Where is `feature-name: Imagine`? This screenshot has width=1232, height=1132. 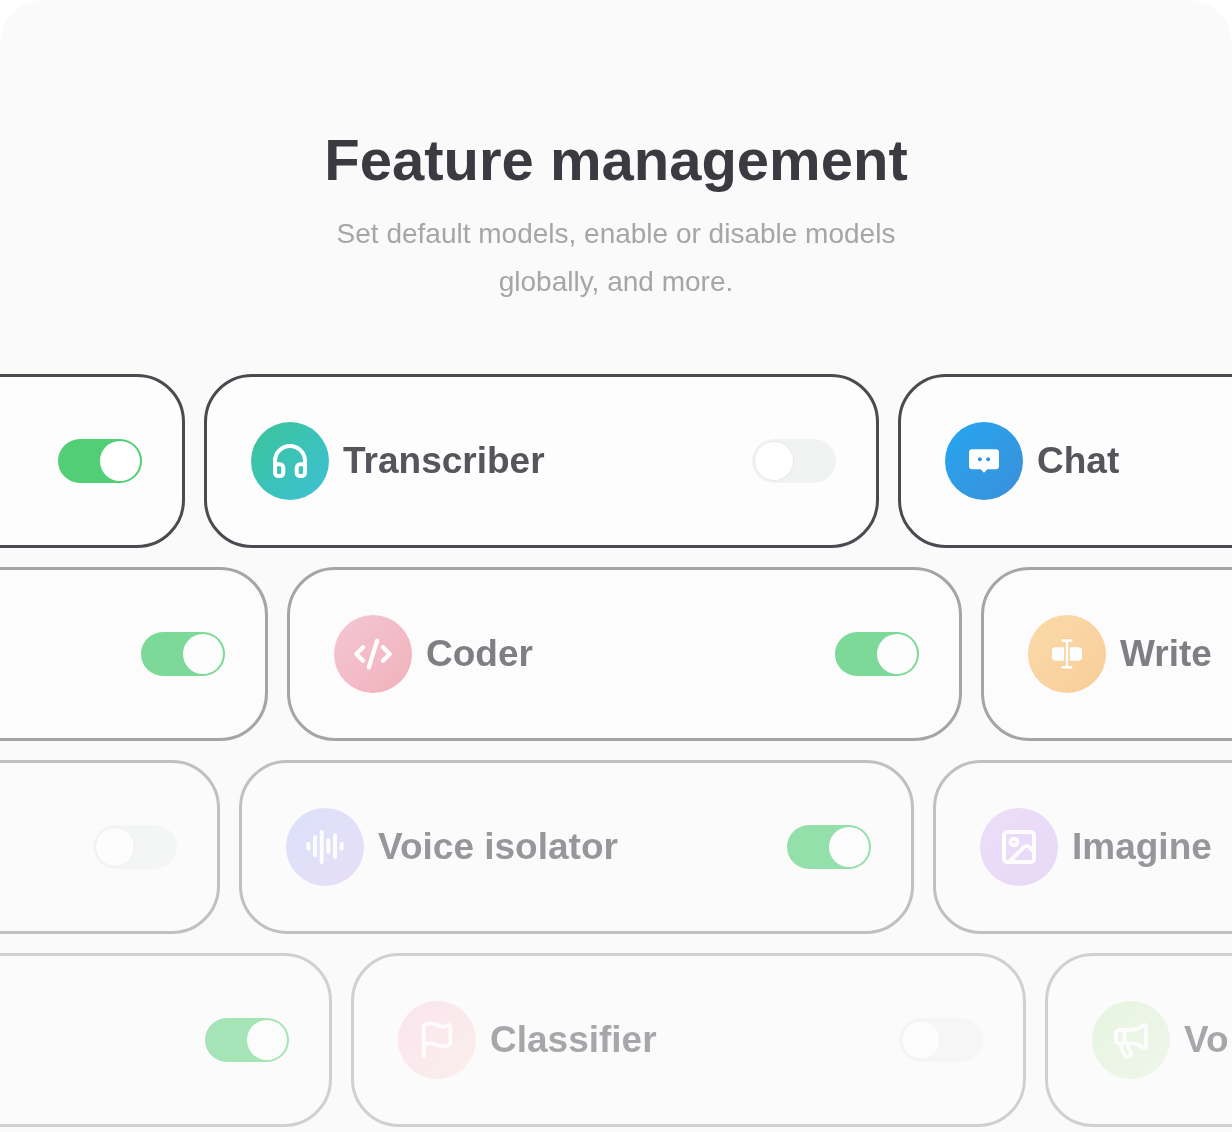 feature-name: Imagine is located at coordinates (1142, 847).